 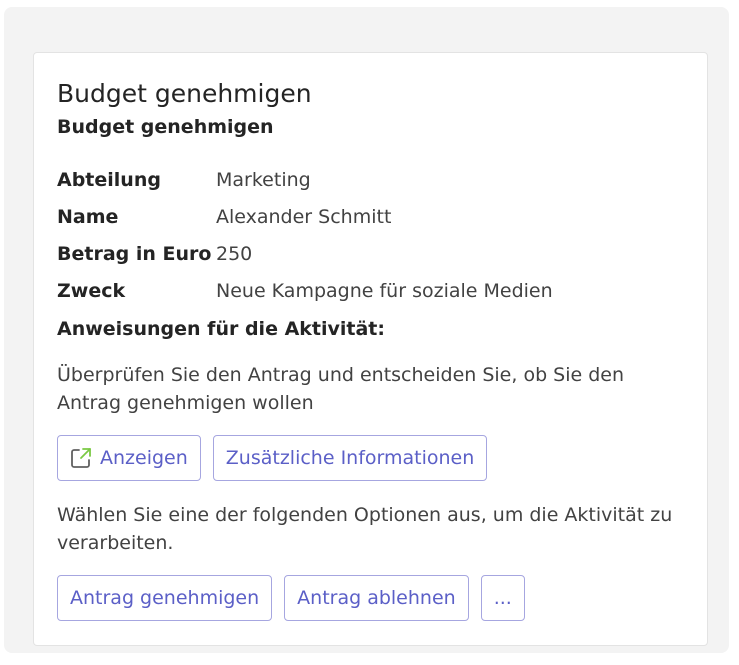 I want to click on fact-value: Alexander Schmitt, so click(x=304, y=216).